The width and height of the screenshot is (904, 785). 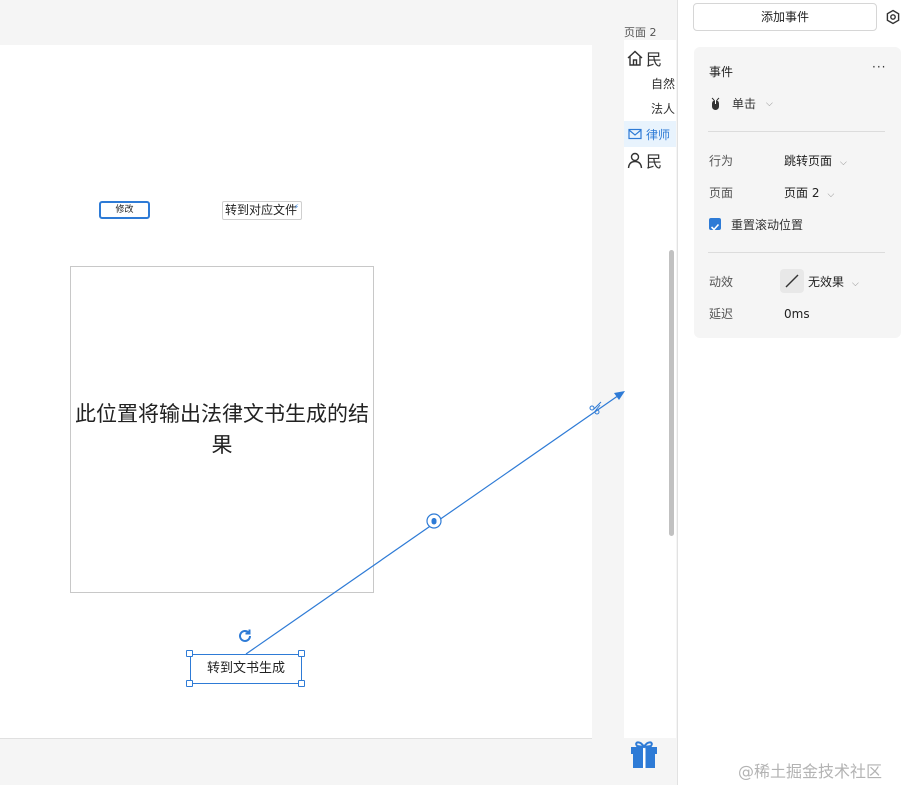 I want to click on link-icon: ⚡, so click(x=296, y=207).